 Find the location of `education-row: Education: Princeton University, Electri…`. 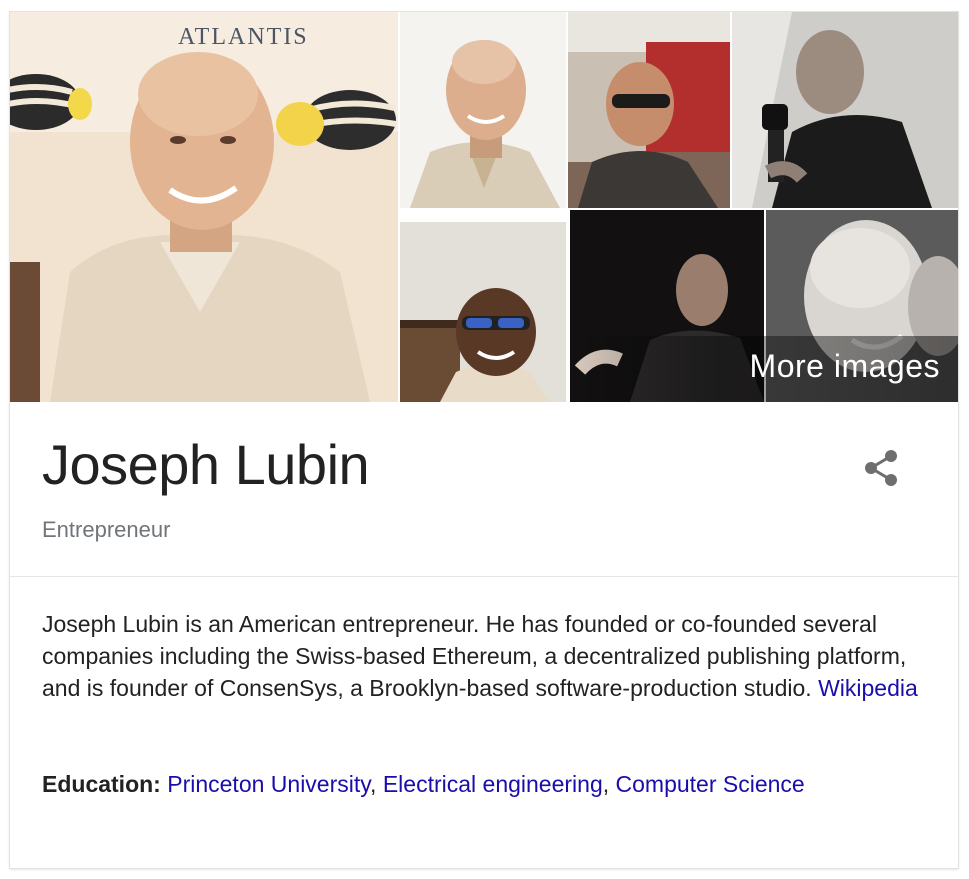

education-row: Education: Princeton University, Electri… is located at coordinates (482, 784).